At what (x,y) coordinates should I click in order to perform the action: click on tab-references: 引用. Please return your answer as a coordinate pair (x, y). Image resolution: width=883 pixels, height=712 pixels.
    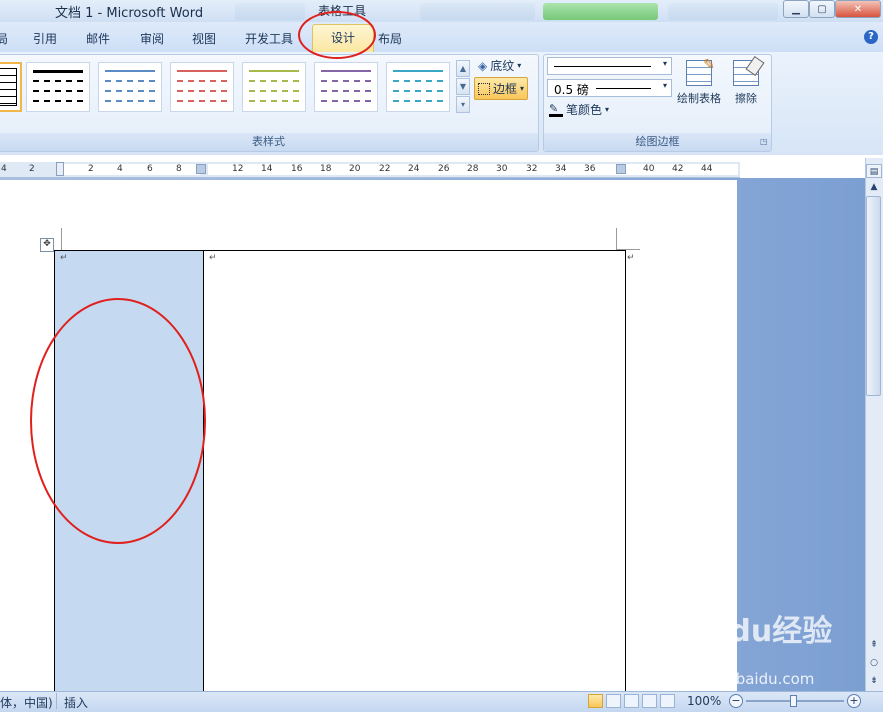
    Looking at the image, I should click on (45, 38).